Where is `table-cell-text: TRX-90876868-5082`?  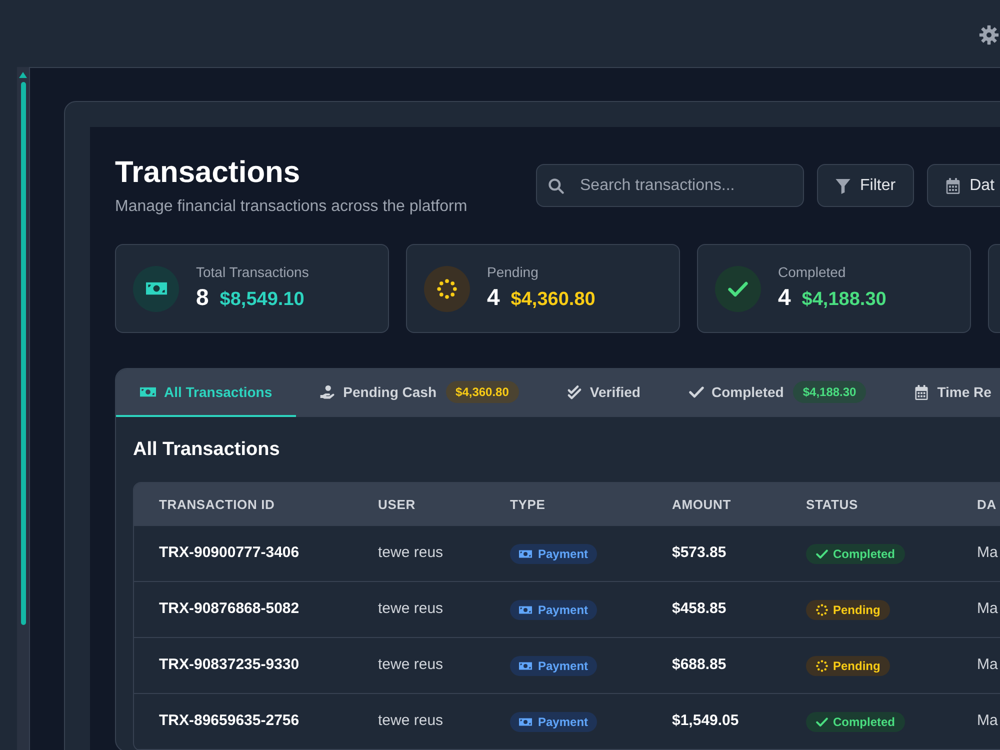
table-cell-text: TRX-90876868-5082 is located at coordinates (229, 609).